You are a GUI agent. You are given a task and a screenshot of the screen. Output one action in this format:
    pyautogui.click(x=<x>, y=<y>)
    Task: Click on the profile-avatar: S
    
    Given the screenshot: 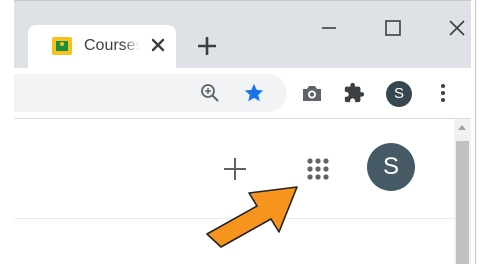 What is the action you would take?
    pyautogui.click(x=399, y=94)
    